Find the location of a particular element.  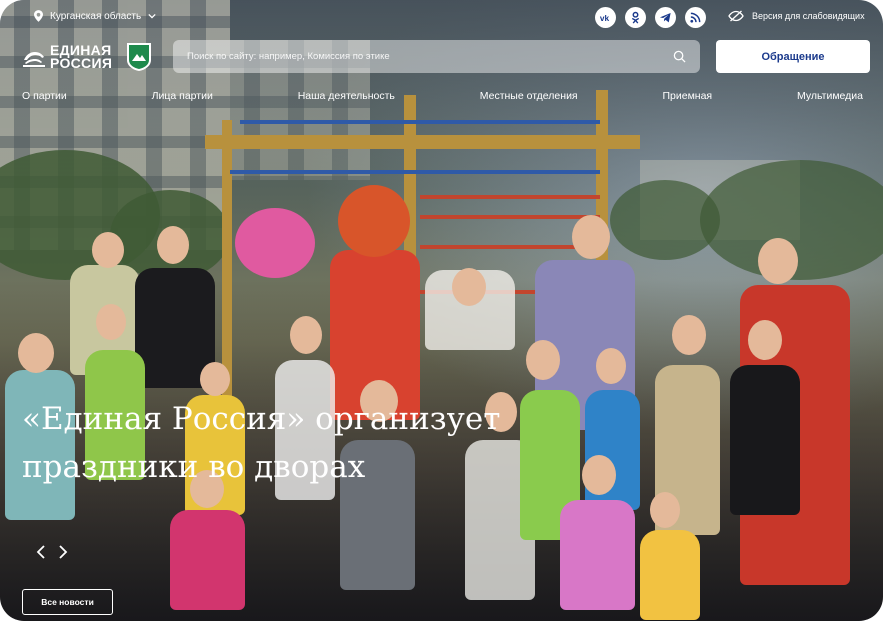

logo-line-2: РОССИЯ is located at coordinates (81, 63).